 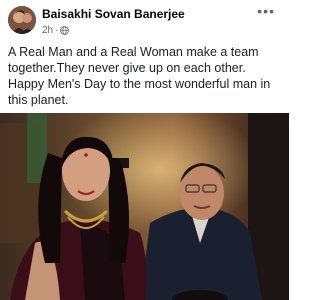 I want to click on author-name: Baisakhi Sovan Banerjee, so click(x=113, y=14).